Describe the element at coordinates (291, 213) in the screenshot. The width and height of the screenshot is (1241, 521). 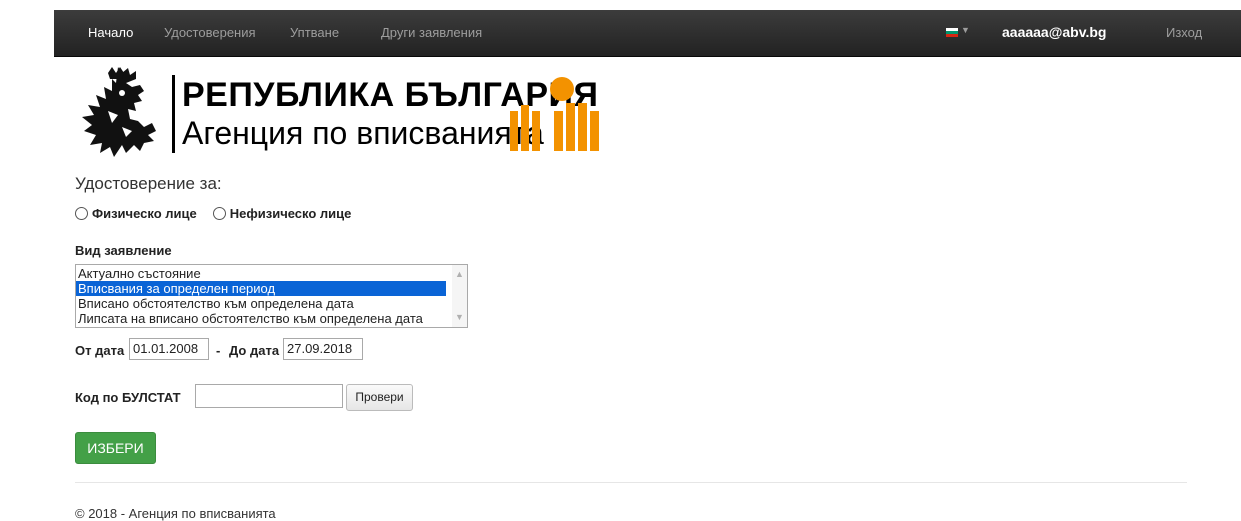
I see `radio-non-physical-label: Нефизическо лице` at that location.